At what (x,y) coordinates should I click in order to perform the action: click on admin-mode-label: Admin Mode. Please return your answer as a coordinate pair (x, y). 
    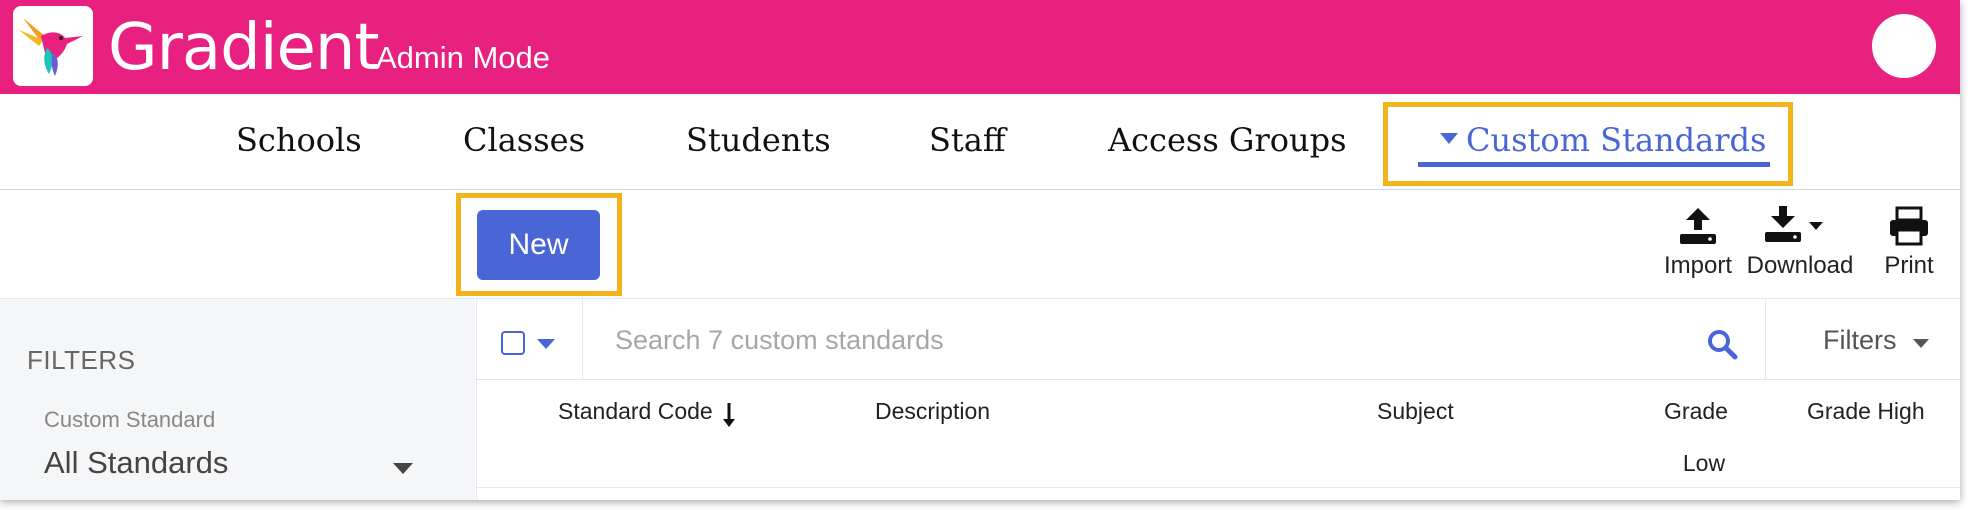
    Looking at the image, I should click on (463, 57).